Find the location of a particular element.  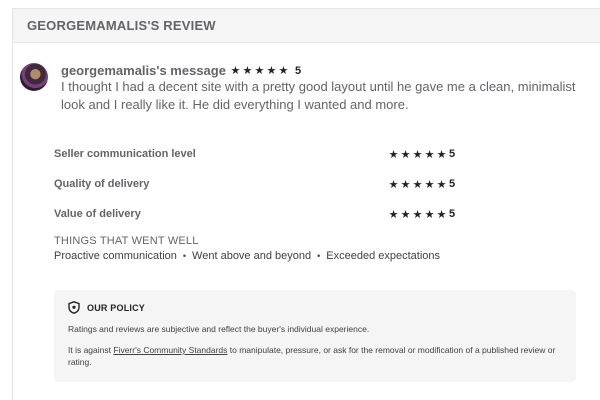

message-header: georgemamalis's message ★ ★ ★ ★ ★ 5 is located at coordinates (181, 70).